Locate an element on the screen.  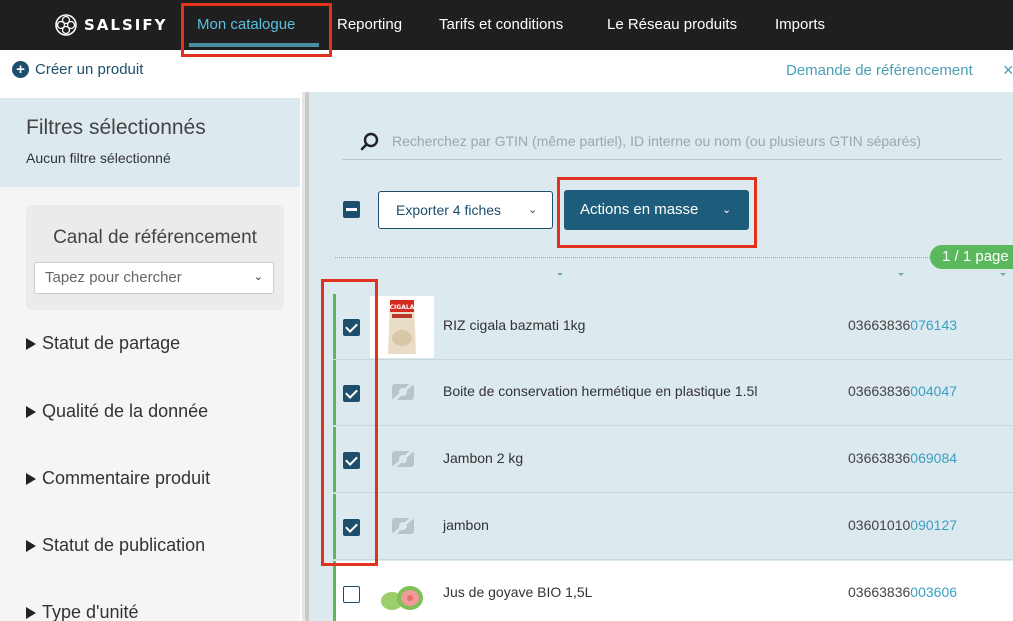
salsify-logo: SALSIFY is located at coordinates (110, 25).